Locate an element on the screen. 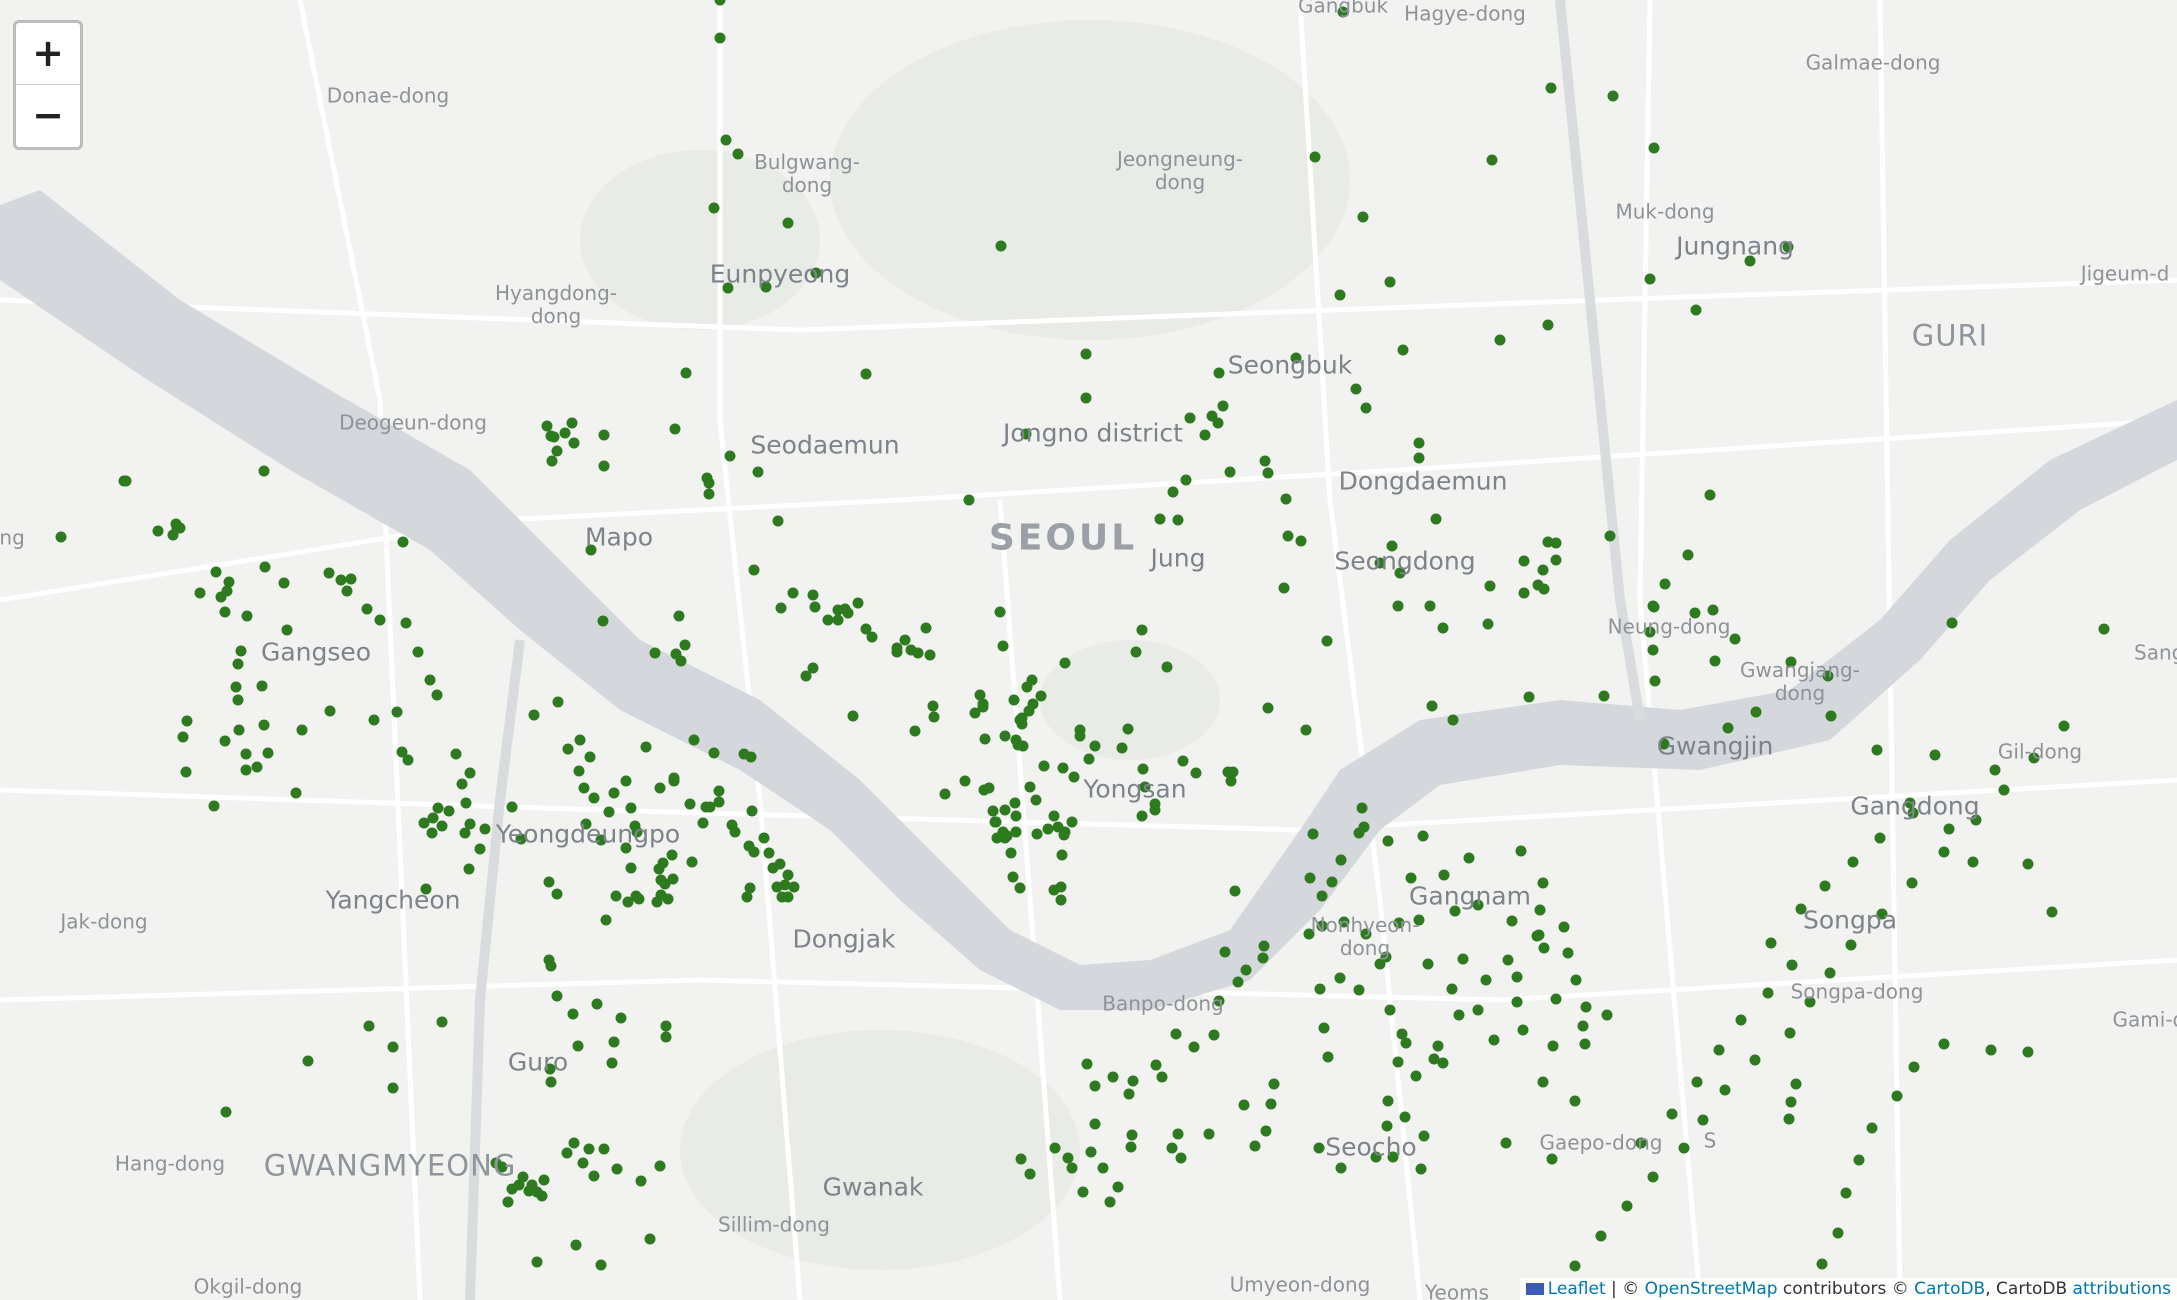 Image resolution: width=2177 pixels, height=1300 pixels. zoom-out-button: − is located at coordinates (48, 115).